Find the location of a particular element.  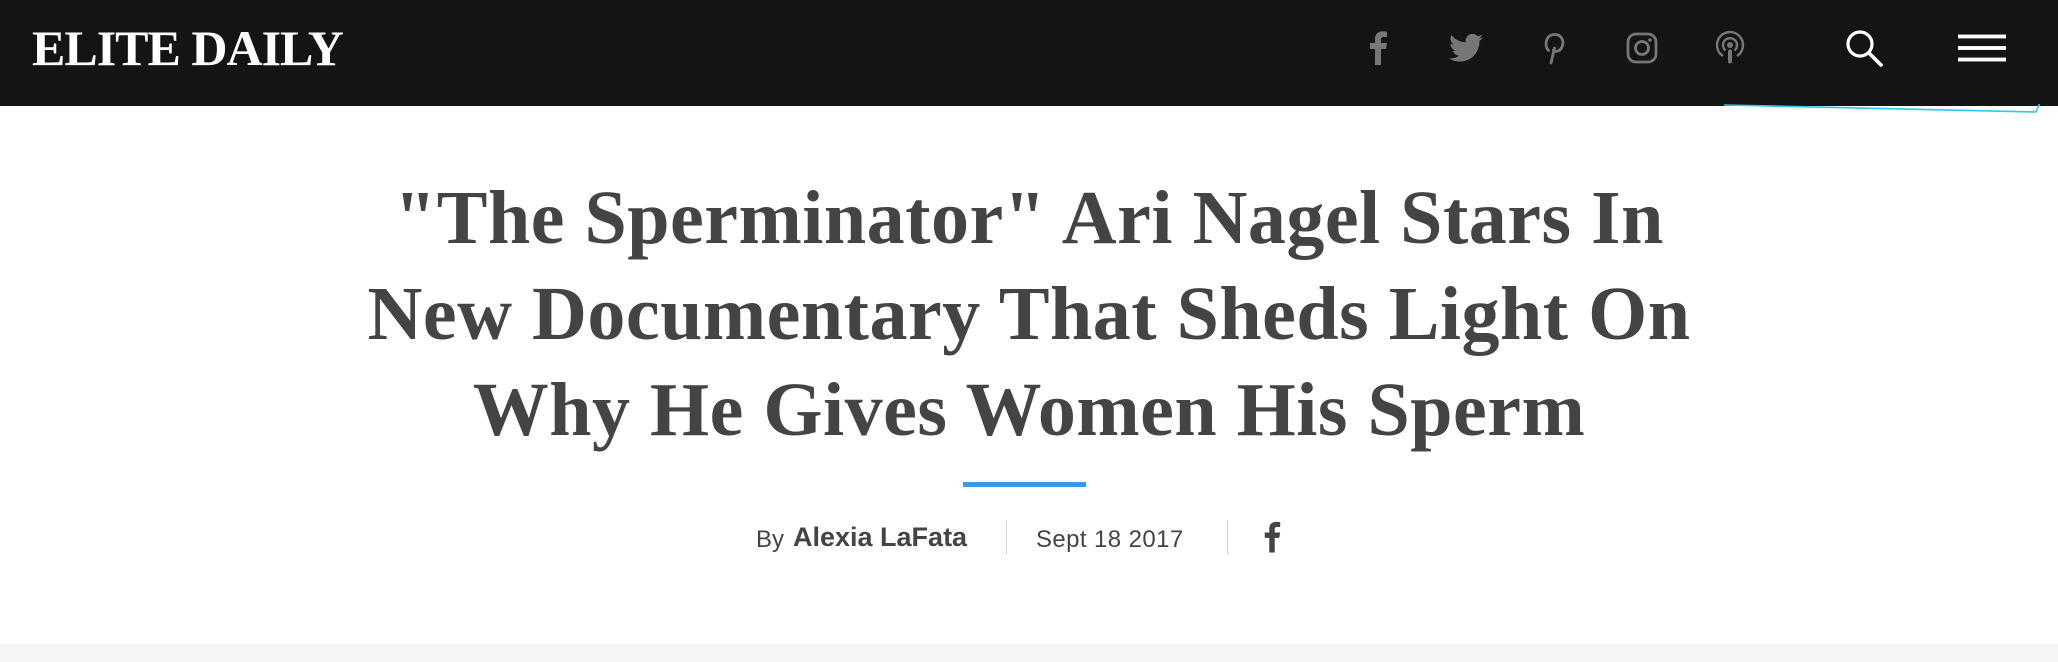

reading-progress-line is located at coordinates (1882, 108).